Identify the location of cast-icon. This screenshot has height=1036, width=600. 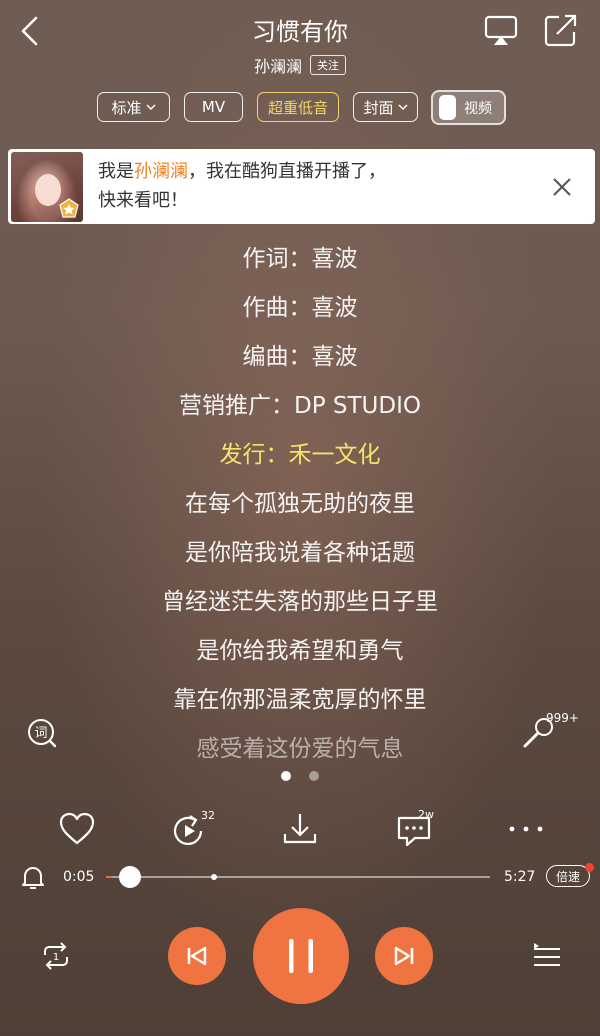
(501, 30).